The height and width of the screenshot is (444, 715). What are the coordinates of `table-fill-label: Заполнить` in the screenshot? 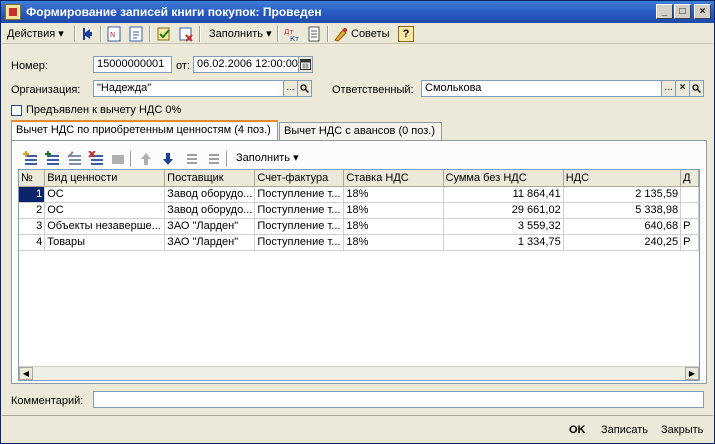 It's located at (263, 158).